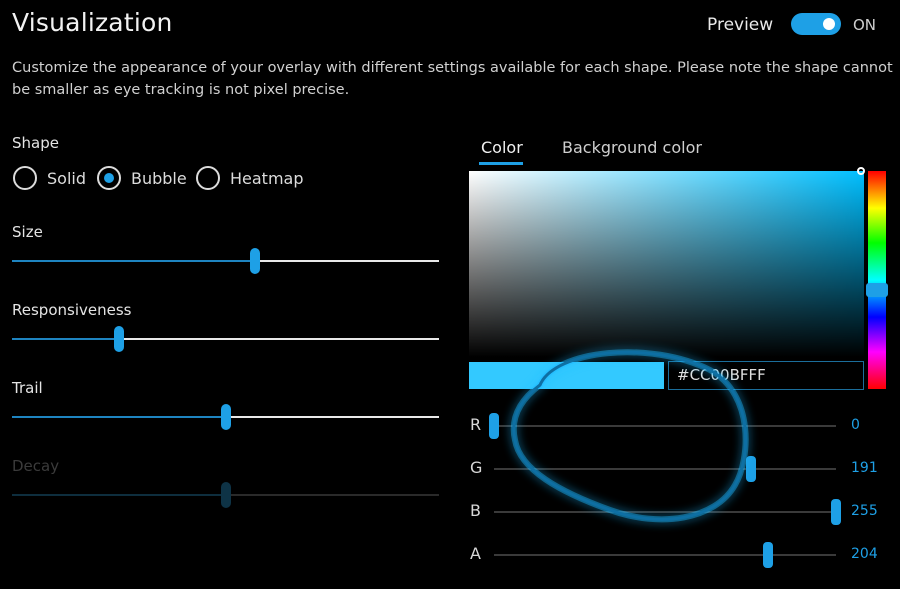 This screenshot has width=900, height=589. What do you see at coordinates (27, 388) in the screenshot?
I see `trail-label: Trail` at bounding box center [27, 388].